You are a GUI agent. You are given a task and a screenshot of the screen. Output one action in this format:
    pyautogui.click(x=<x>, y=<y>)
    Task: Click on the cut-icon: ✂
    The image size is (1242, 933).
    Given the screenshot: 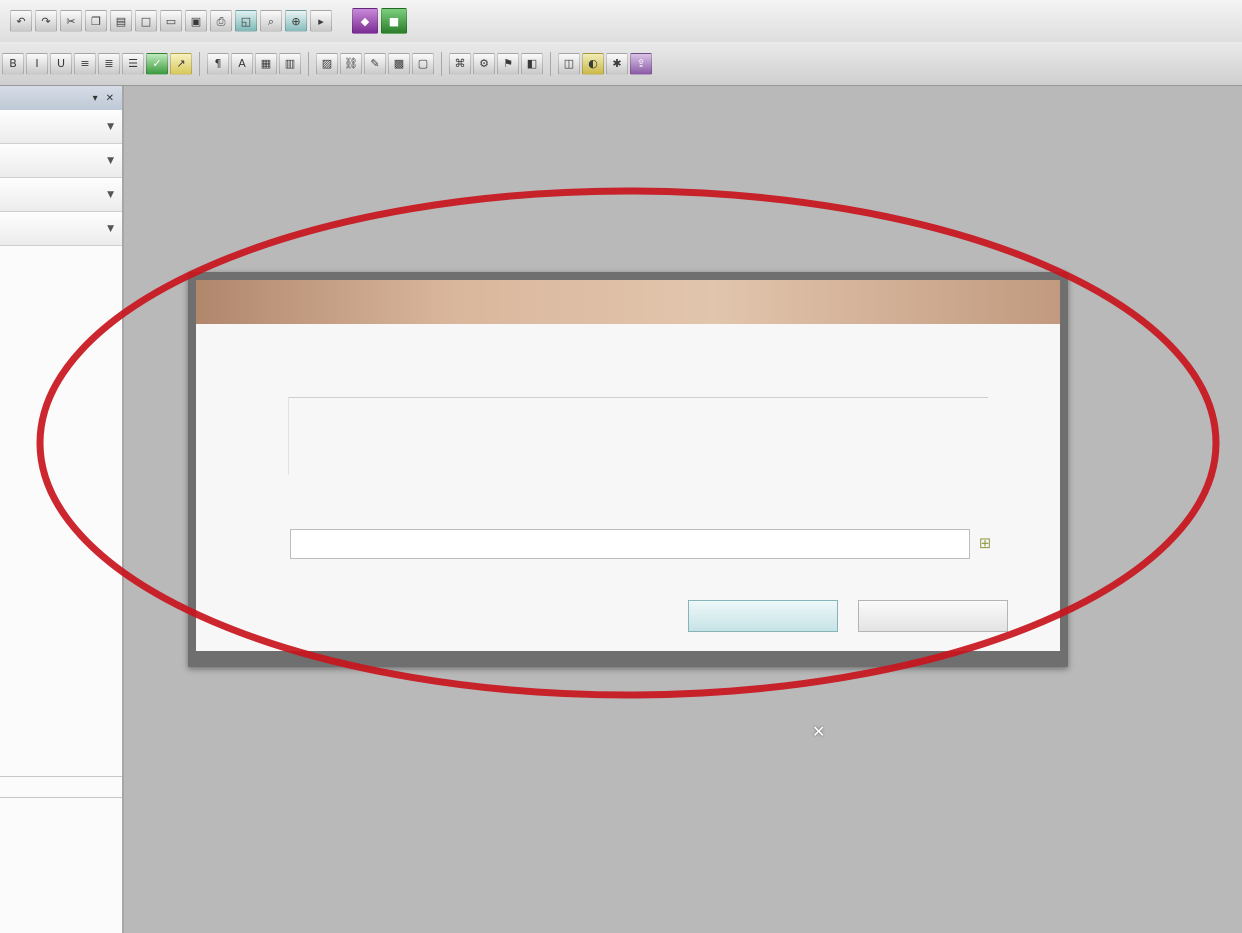 What is the action you would take?
    pyautogui.click(x=71, y=21)
    